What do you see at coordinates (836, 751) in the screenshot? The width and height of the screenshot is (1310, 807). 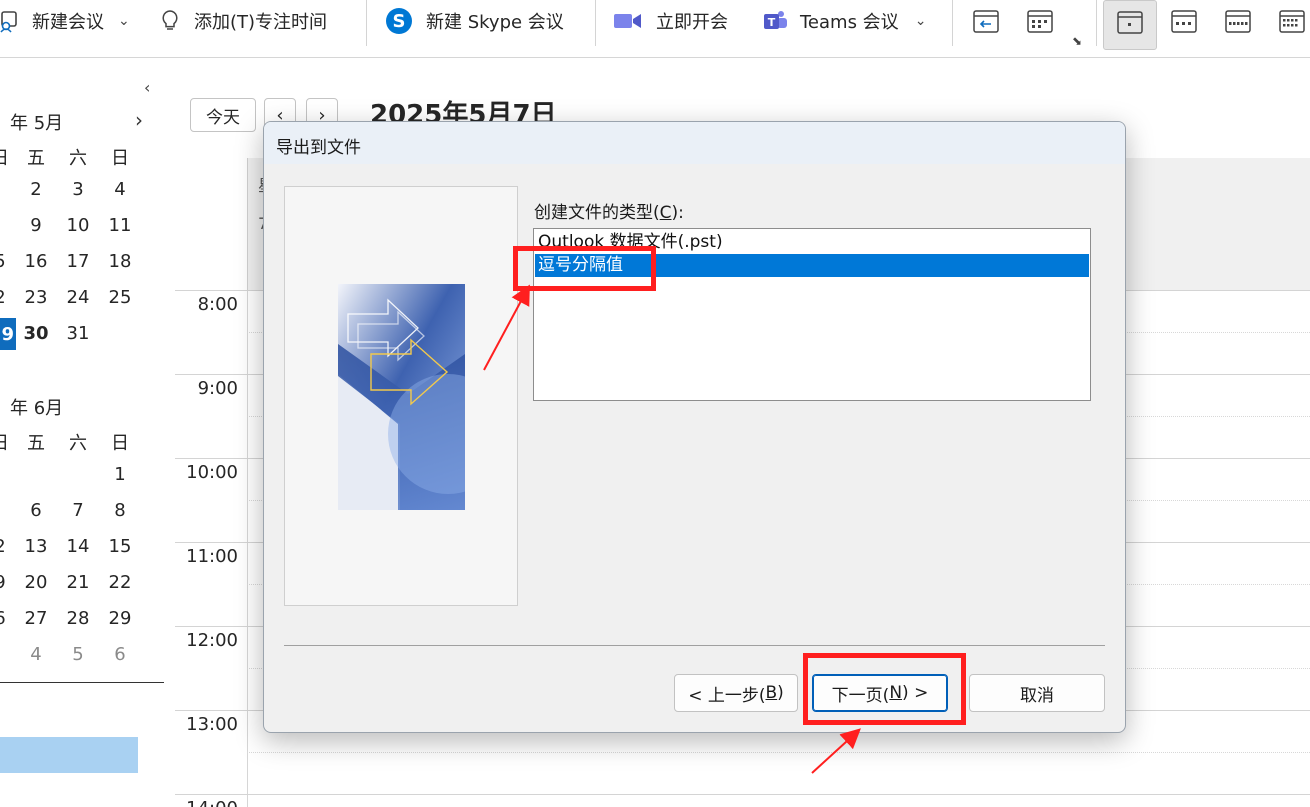 I see `arrow-to-next` at bounding box center [836, 751].